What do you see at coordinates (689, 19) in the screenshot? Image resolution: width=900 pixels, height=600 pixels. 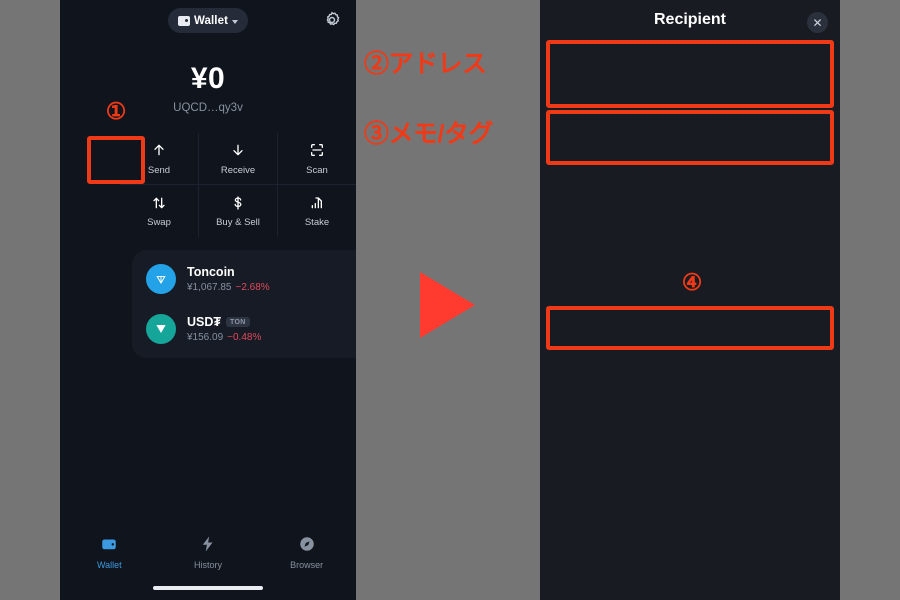 I see `page-title: Recipient` at bounding box center [689, 19].